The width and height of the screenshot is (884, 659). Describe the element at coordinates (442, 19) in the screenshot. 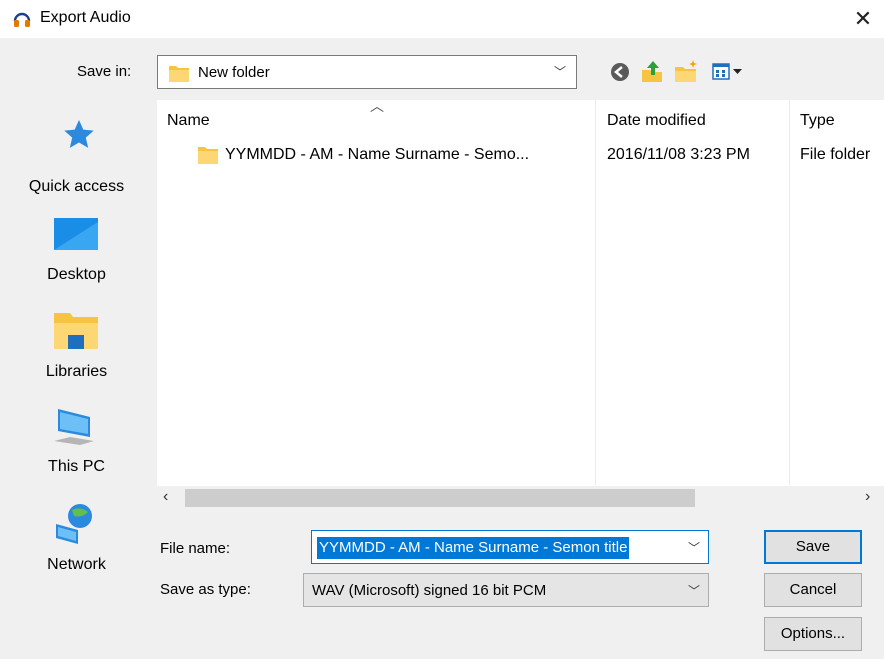

I see `title-bar: Export Audio ✕` at that location.